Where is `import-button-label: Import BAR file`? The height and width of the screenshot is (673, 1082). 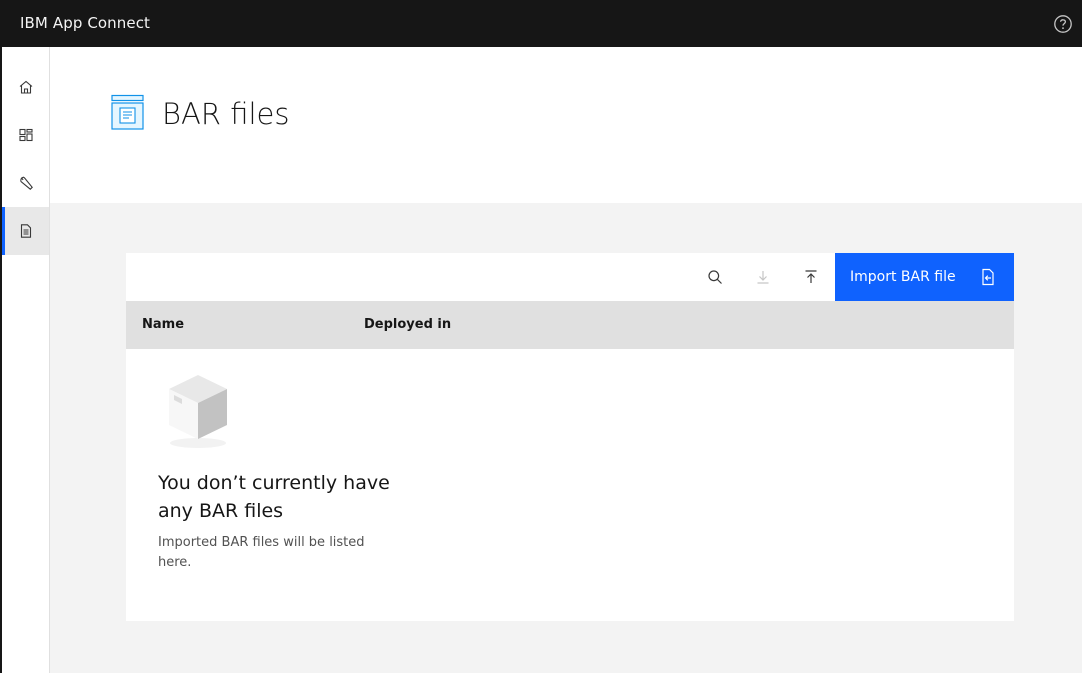
import-button-label: Import BAR file is located at coordinates (903, 277).